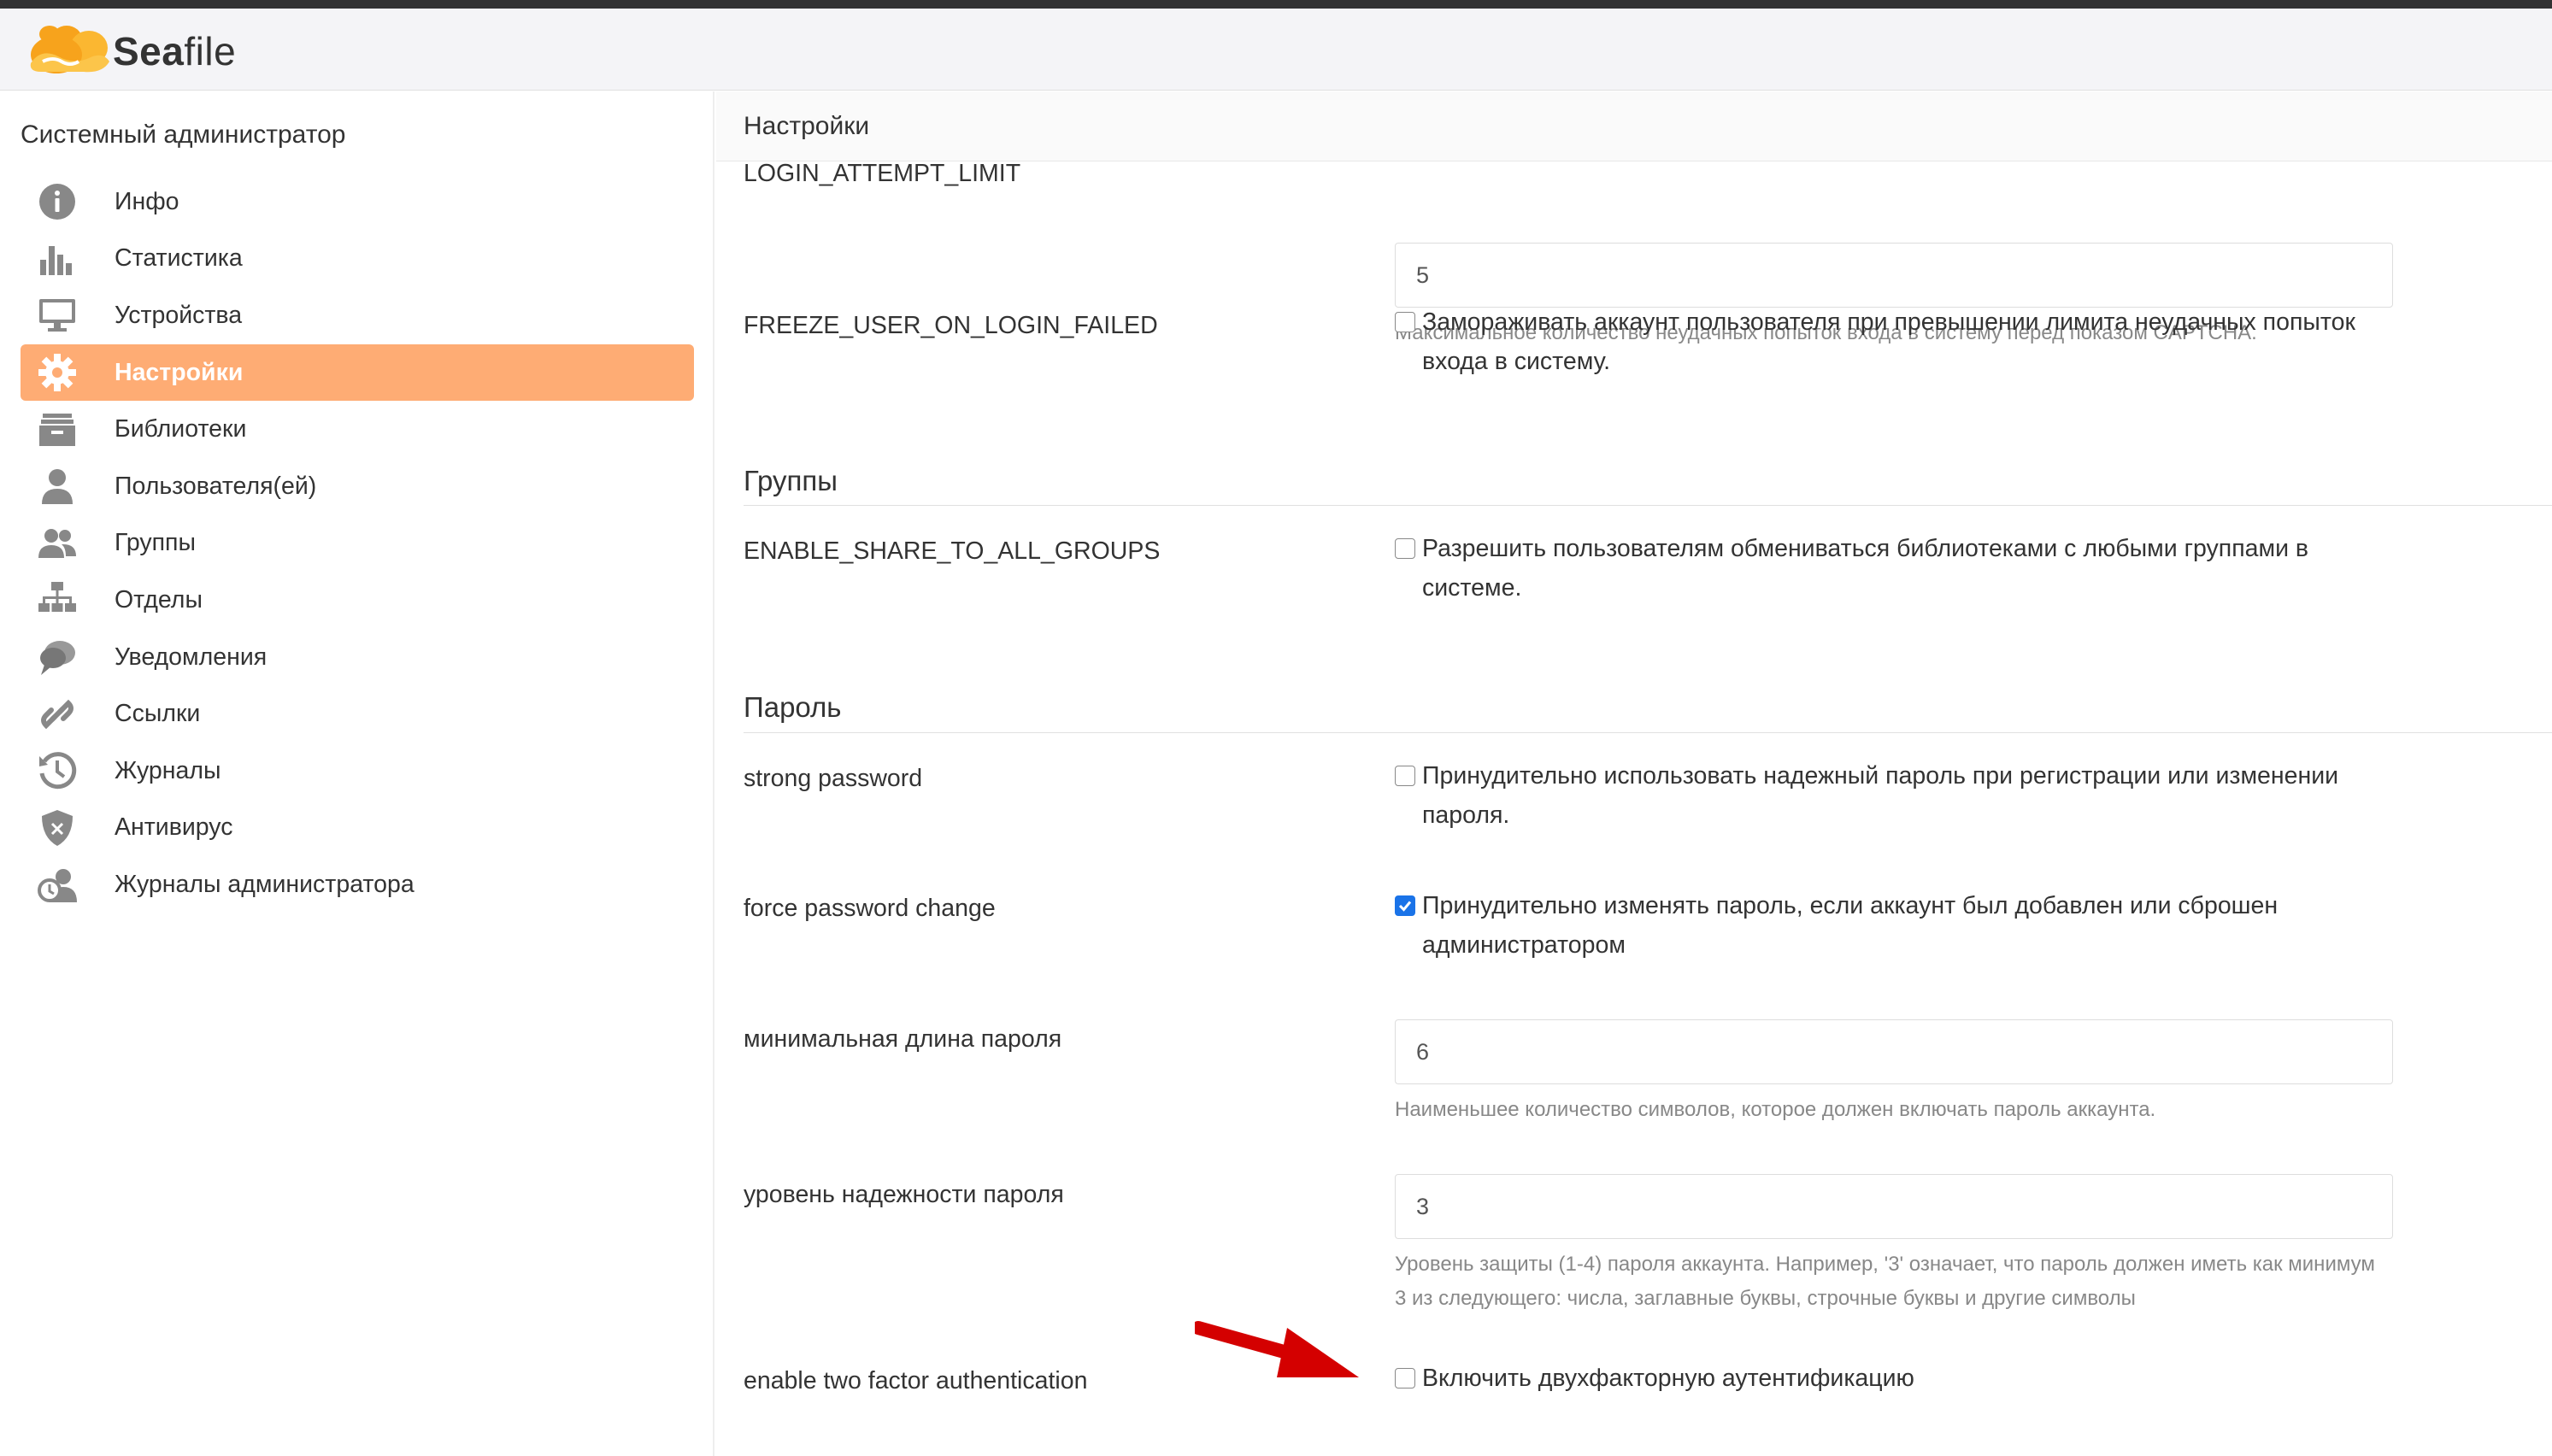  I want to click on library-icon, so click(57, 430).